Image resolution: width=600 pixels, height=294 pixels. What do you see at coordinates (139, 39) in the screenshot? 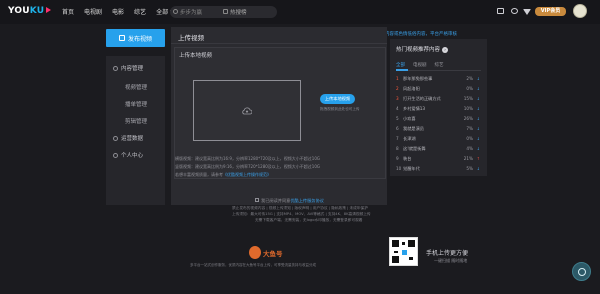
I see `publish-label: 发布视频` at bounding box center [139, 39].